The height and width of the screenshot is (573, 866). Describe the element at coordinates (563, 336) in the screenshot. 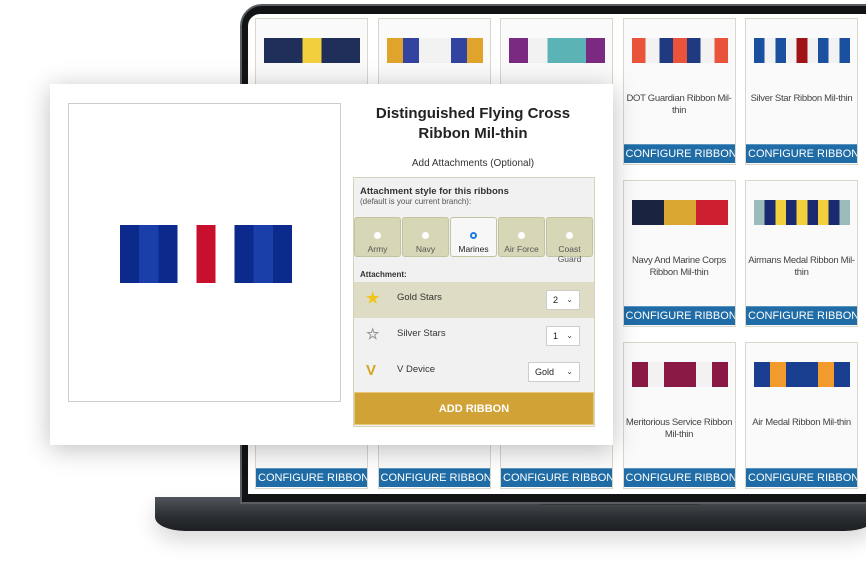

I see `attachment-select: 1 ⌄` at that location.